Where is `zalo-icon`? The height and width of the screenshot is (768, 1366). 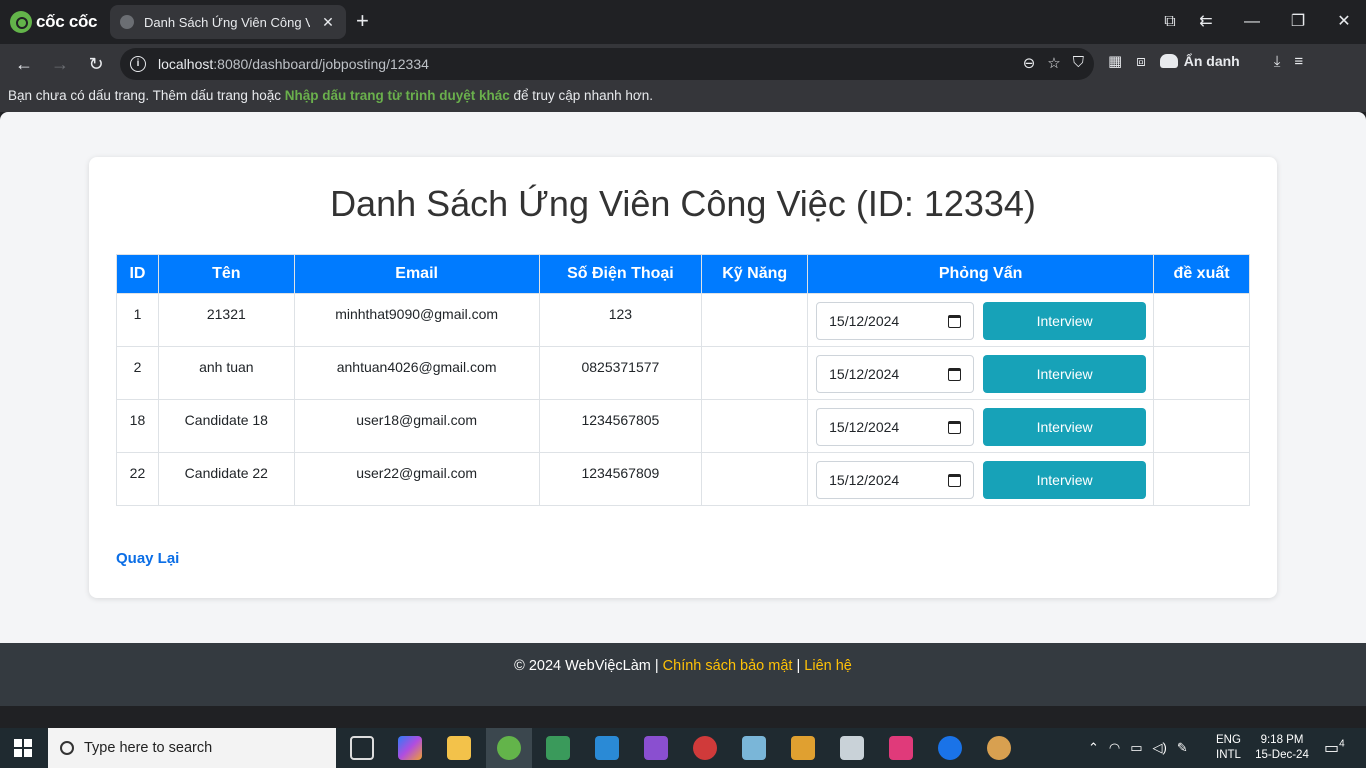
zalo-icon is located at coordinates (950, 748).